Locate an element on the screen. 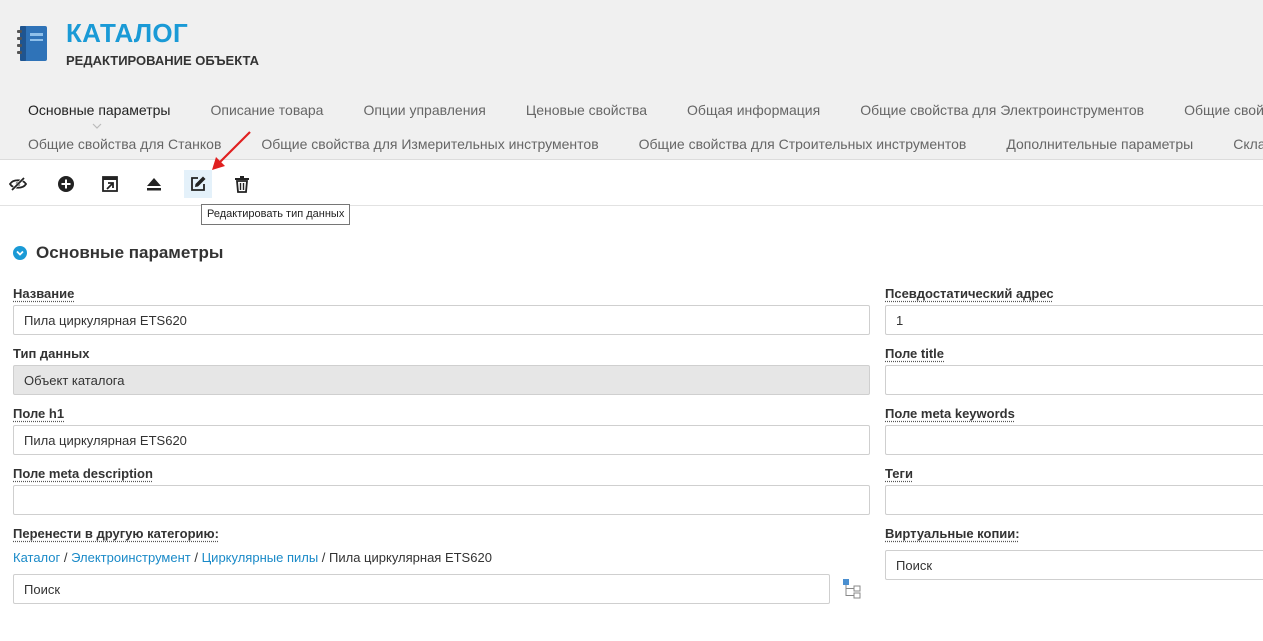 The image size is (1263, 641). meta-description-input is located at coordinates (441, 500).